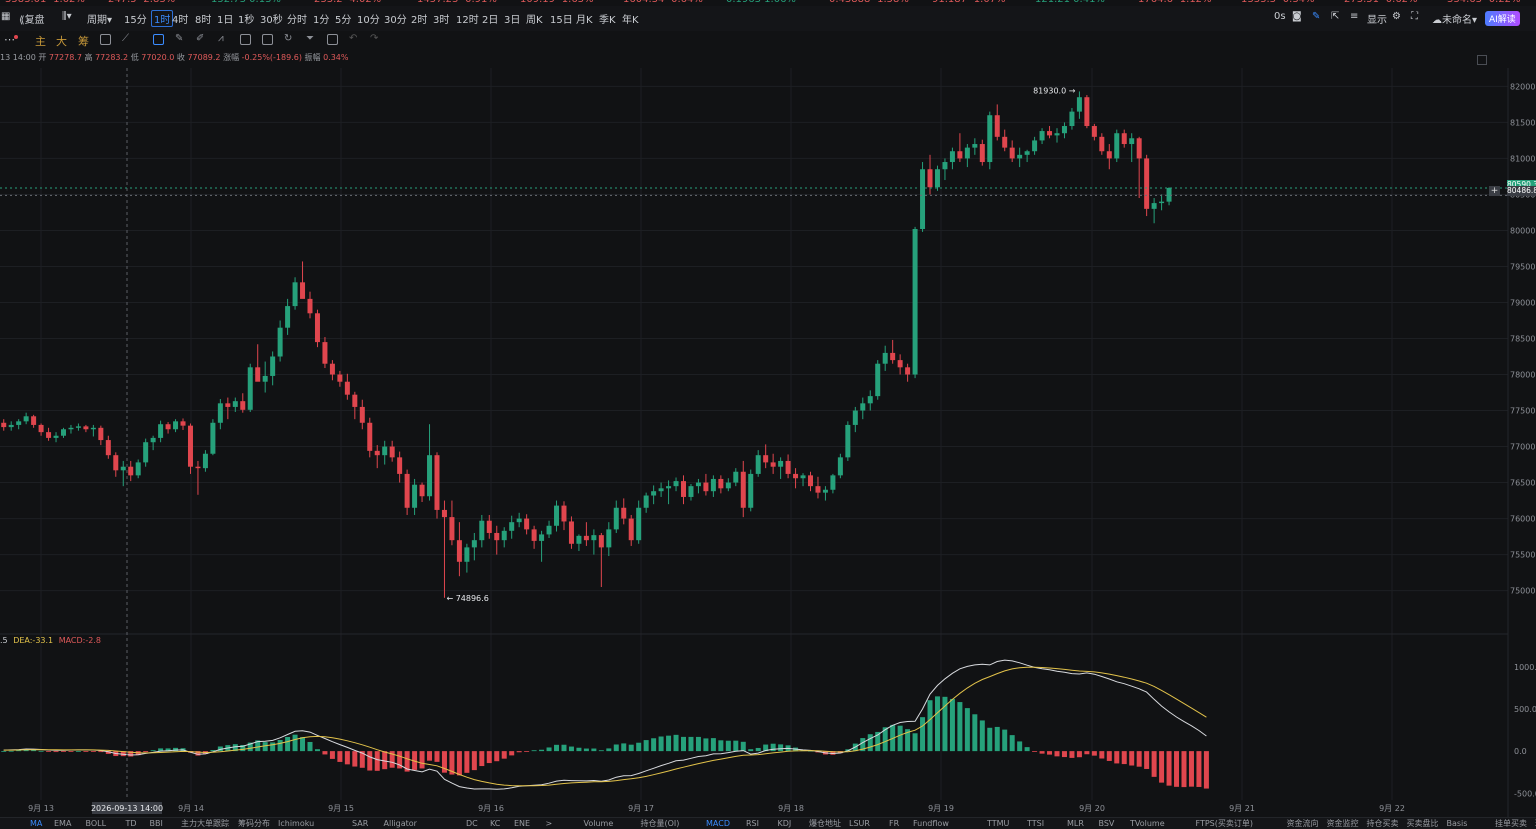  Describe the element at coordinates (1525, 709) in the screenshot. I see `macd-tick: 500.0` at that location.